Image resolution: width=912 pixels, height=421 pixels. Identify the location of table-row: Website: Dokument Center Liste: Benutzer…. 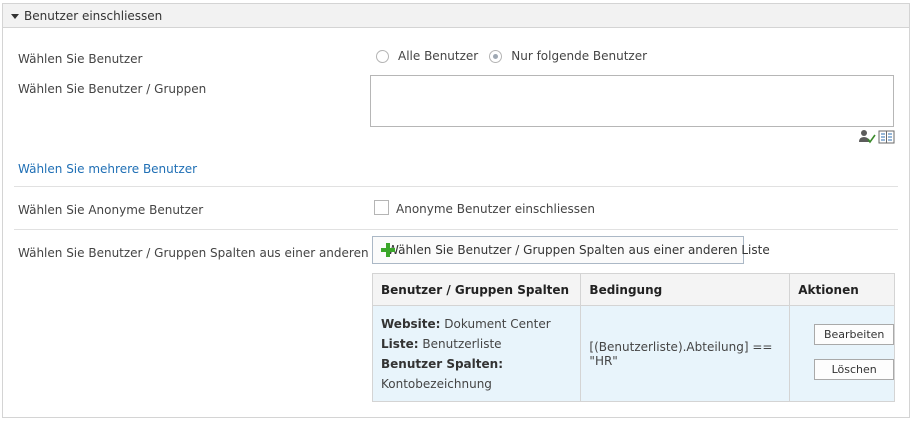
(633, 353).